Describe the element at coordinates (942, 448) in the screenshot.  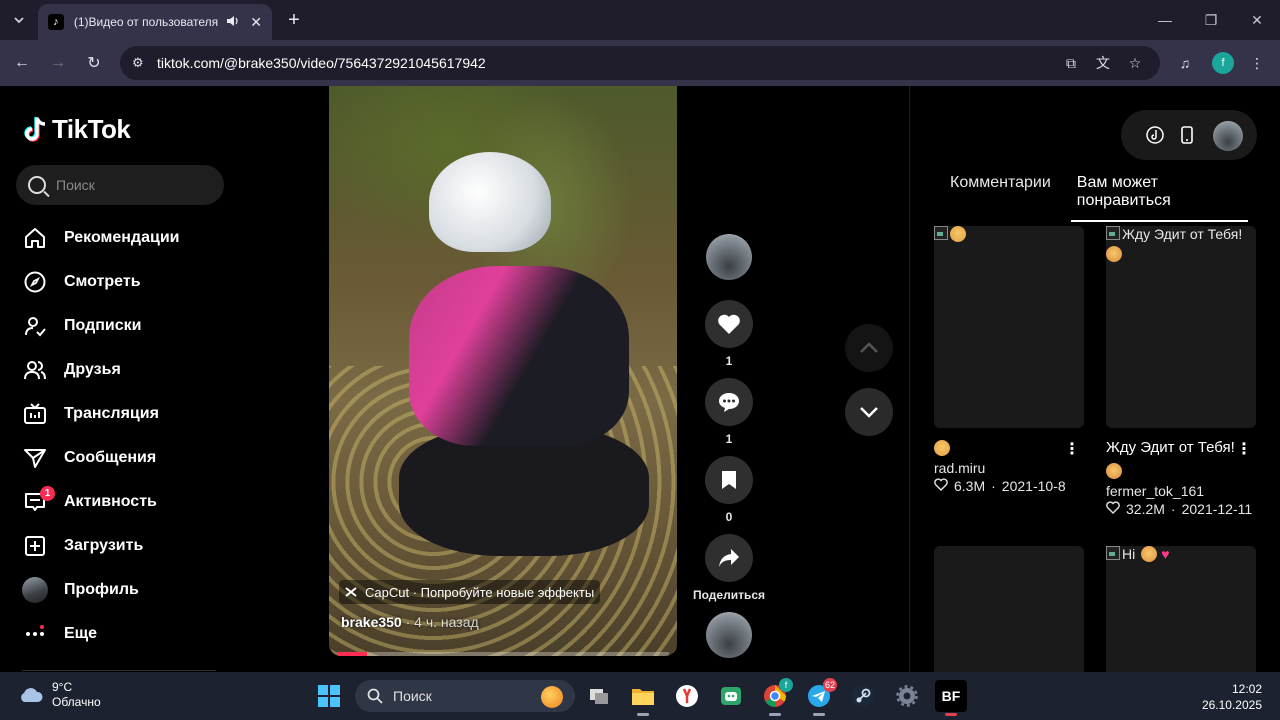
I see `smile-emoji-icon` at that location.